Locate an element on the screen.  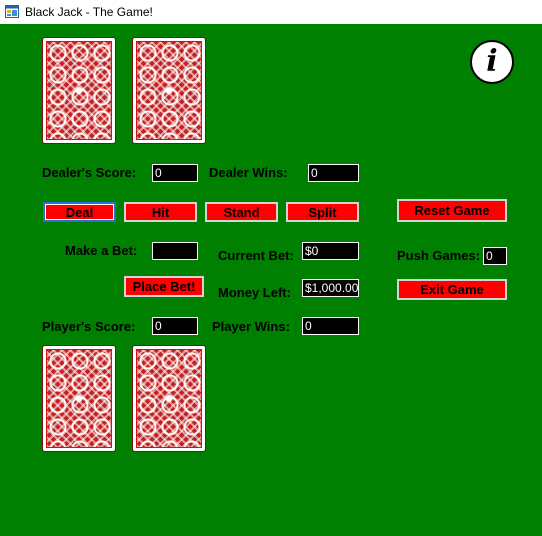
dealer-wins-label: Dealer Wins: is located at coordinates (248, 172).